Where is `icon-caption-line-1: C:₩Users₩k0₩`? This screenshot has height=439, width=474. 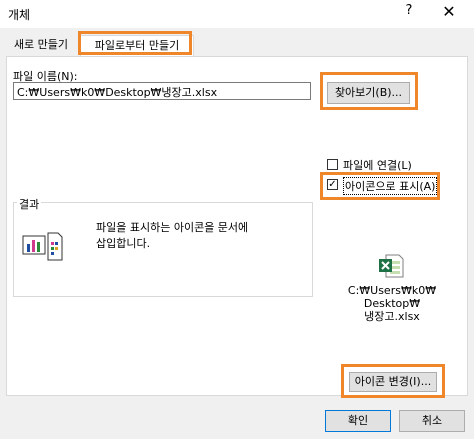 icon-caption-line-1: C:₩Users₩k0₩ is located at coordinates (392, 290).